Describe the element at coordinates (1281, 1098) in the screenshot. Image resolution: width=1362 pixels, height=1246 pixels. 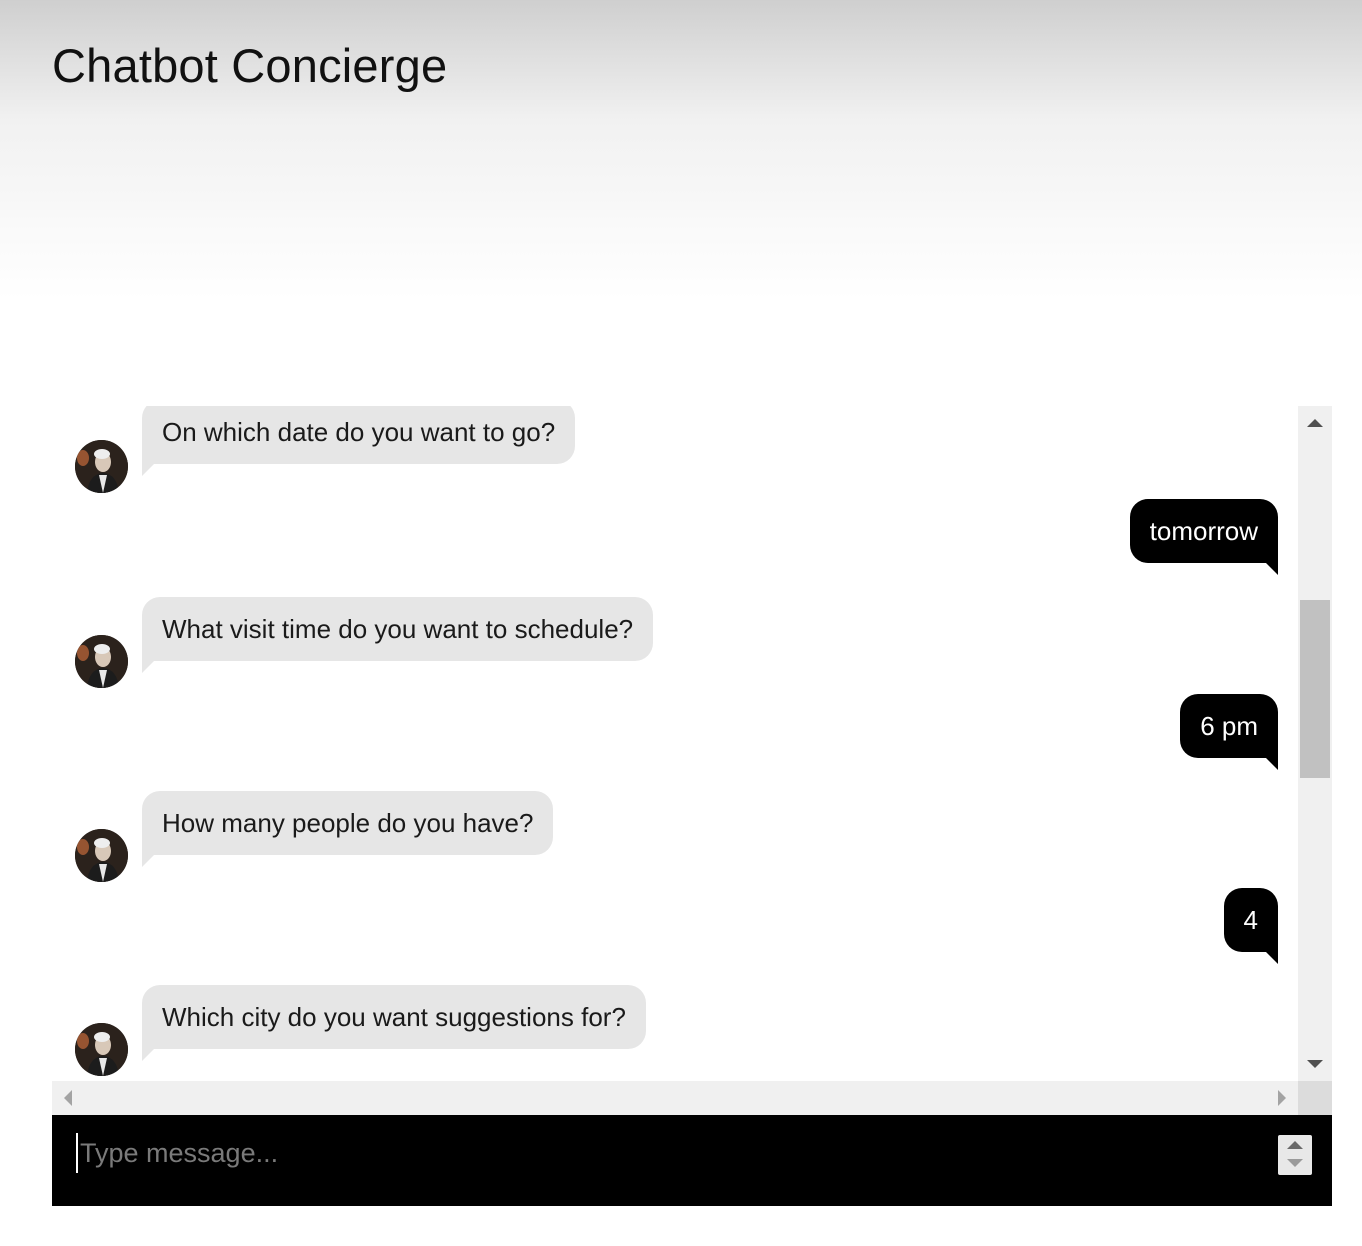
I see `scroll-right-icon` at that location.